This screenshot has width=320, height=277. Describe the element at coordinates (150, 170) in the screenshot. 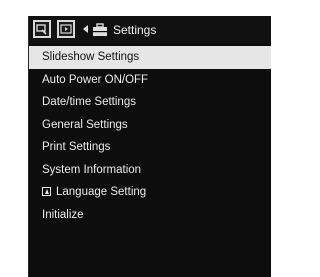

I see `menu-item-system-information: System Information` at that location.